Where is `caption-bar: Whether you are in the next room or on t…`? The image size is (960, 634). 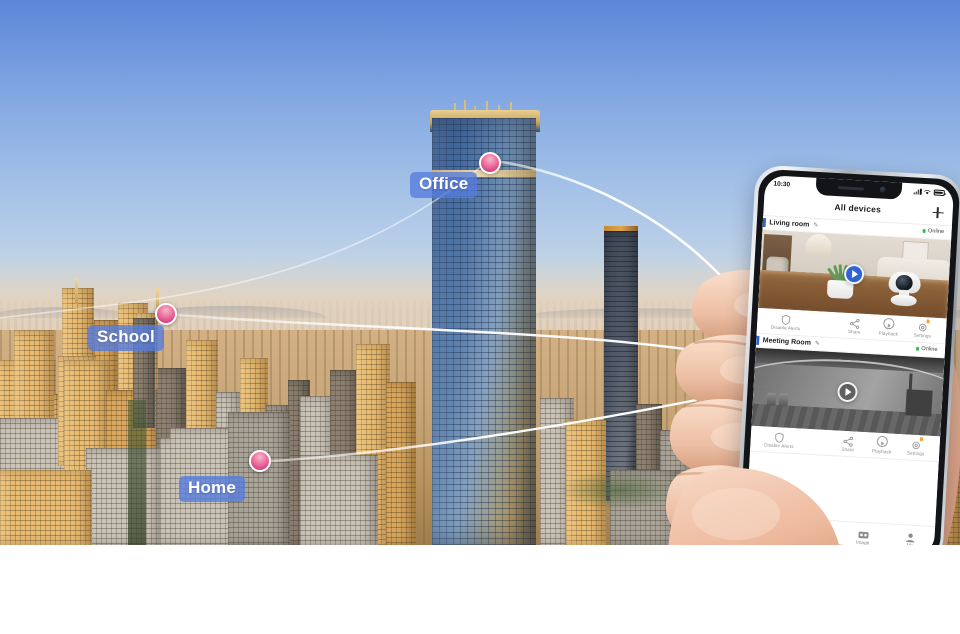 caption-bar: Whether you are in the next room or on t… is located at coordinates (480, 589).